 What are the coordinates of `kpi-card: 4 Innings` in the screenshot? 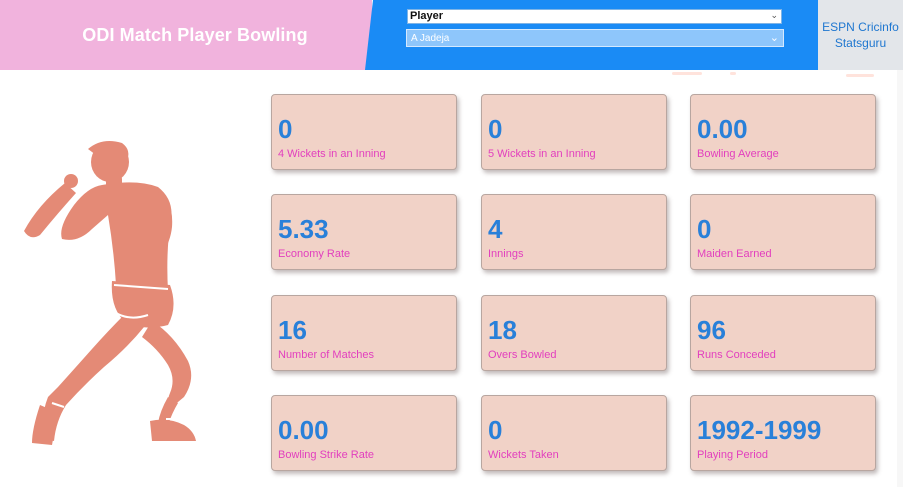 It's located at (574, 232).